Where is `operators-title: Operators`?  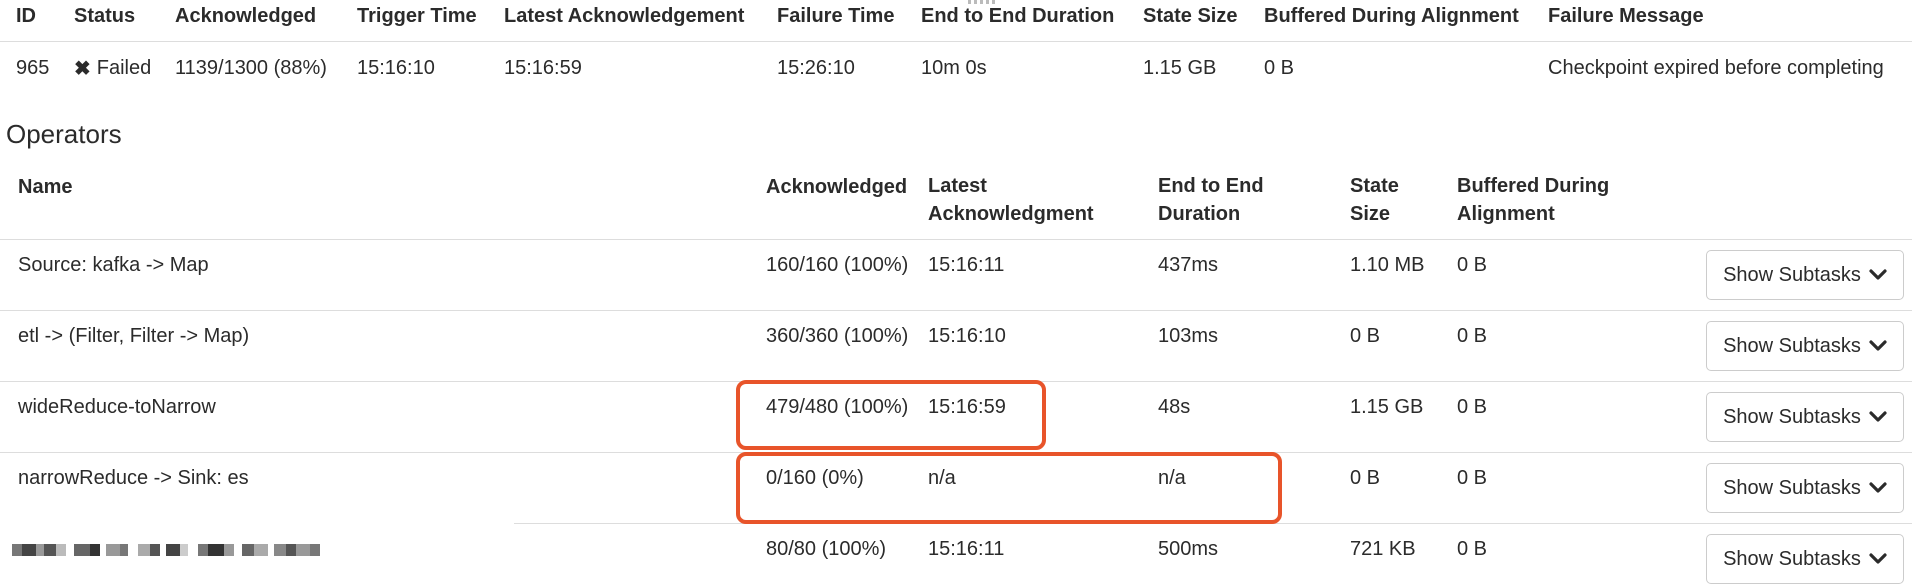 operators-title: Operators is located at coordinates (64, 134).